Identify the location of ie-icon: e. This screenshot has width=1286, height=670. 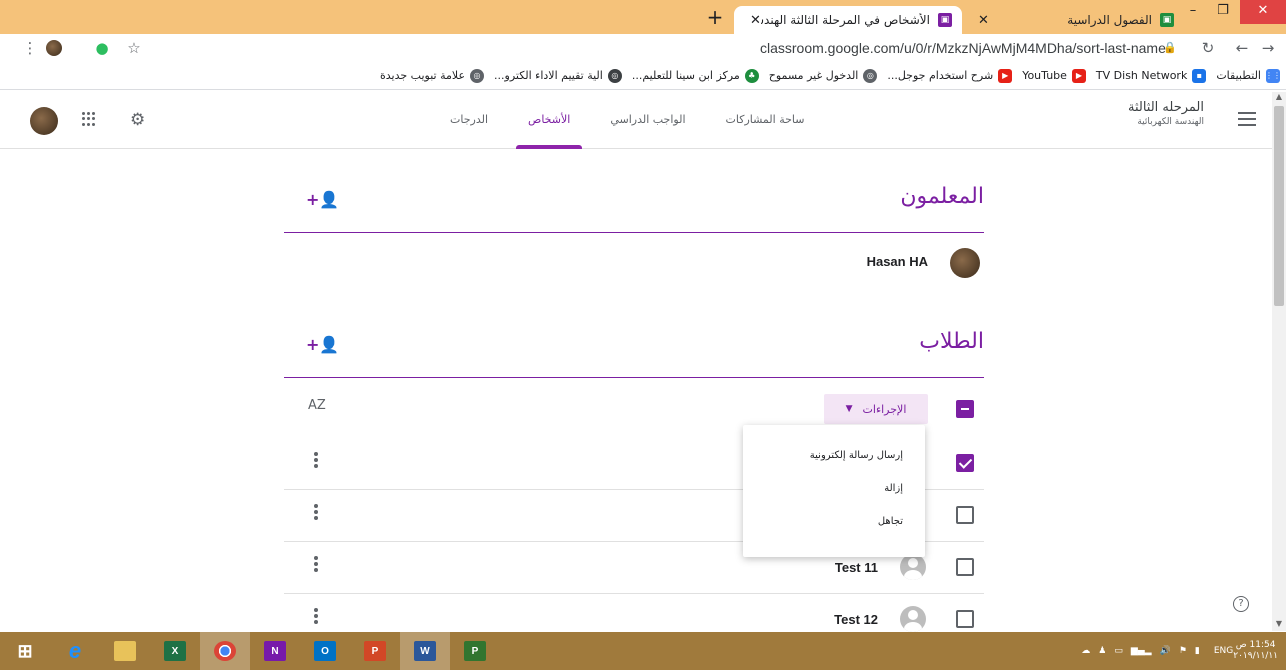
(75, 651).